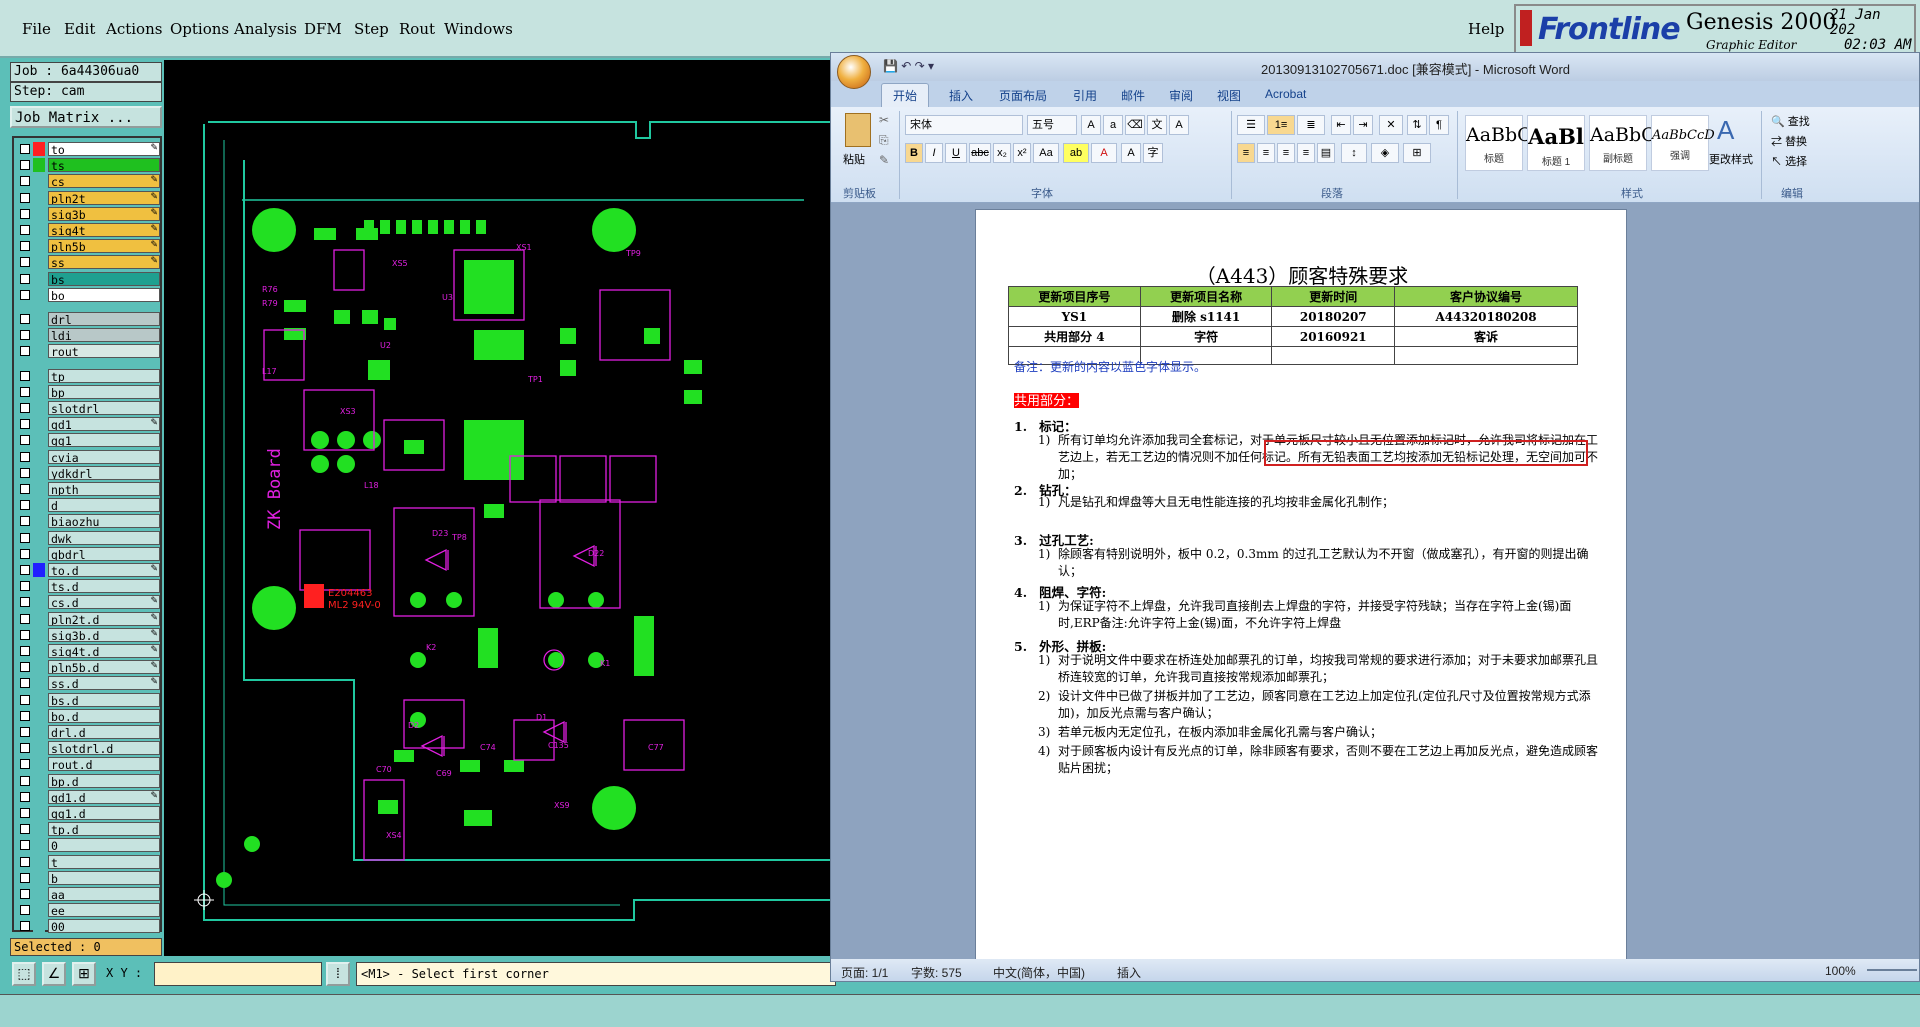 This screenshot has height=1027, width=1920. Describe the element at coordinates (104, 651) in the screenshot. I see `layer-name: sig4t.d` at that location.